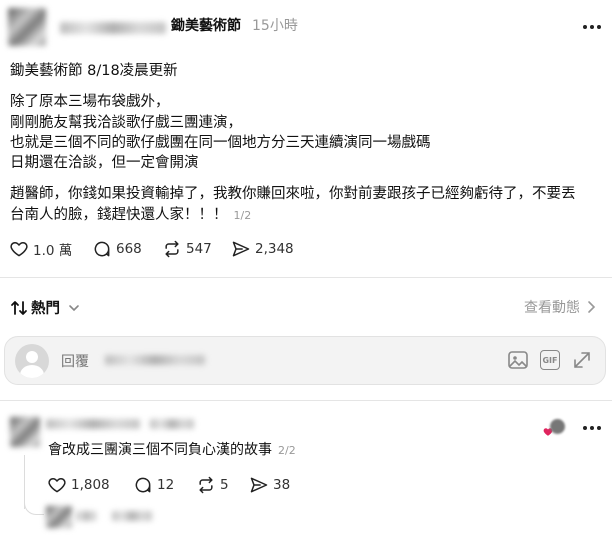 The width and height of the screenshot is (612, 537). I want to click on chevron-down-icon, so click(74, 307).